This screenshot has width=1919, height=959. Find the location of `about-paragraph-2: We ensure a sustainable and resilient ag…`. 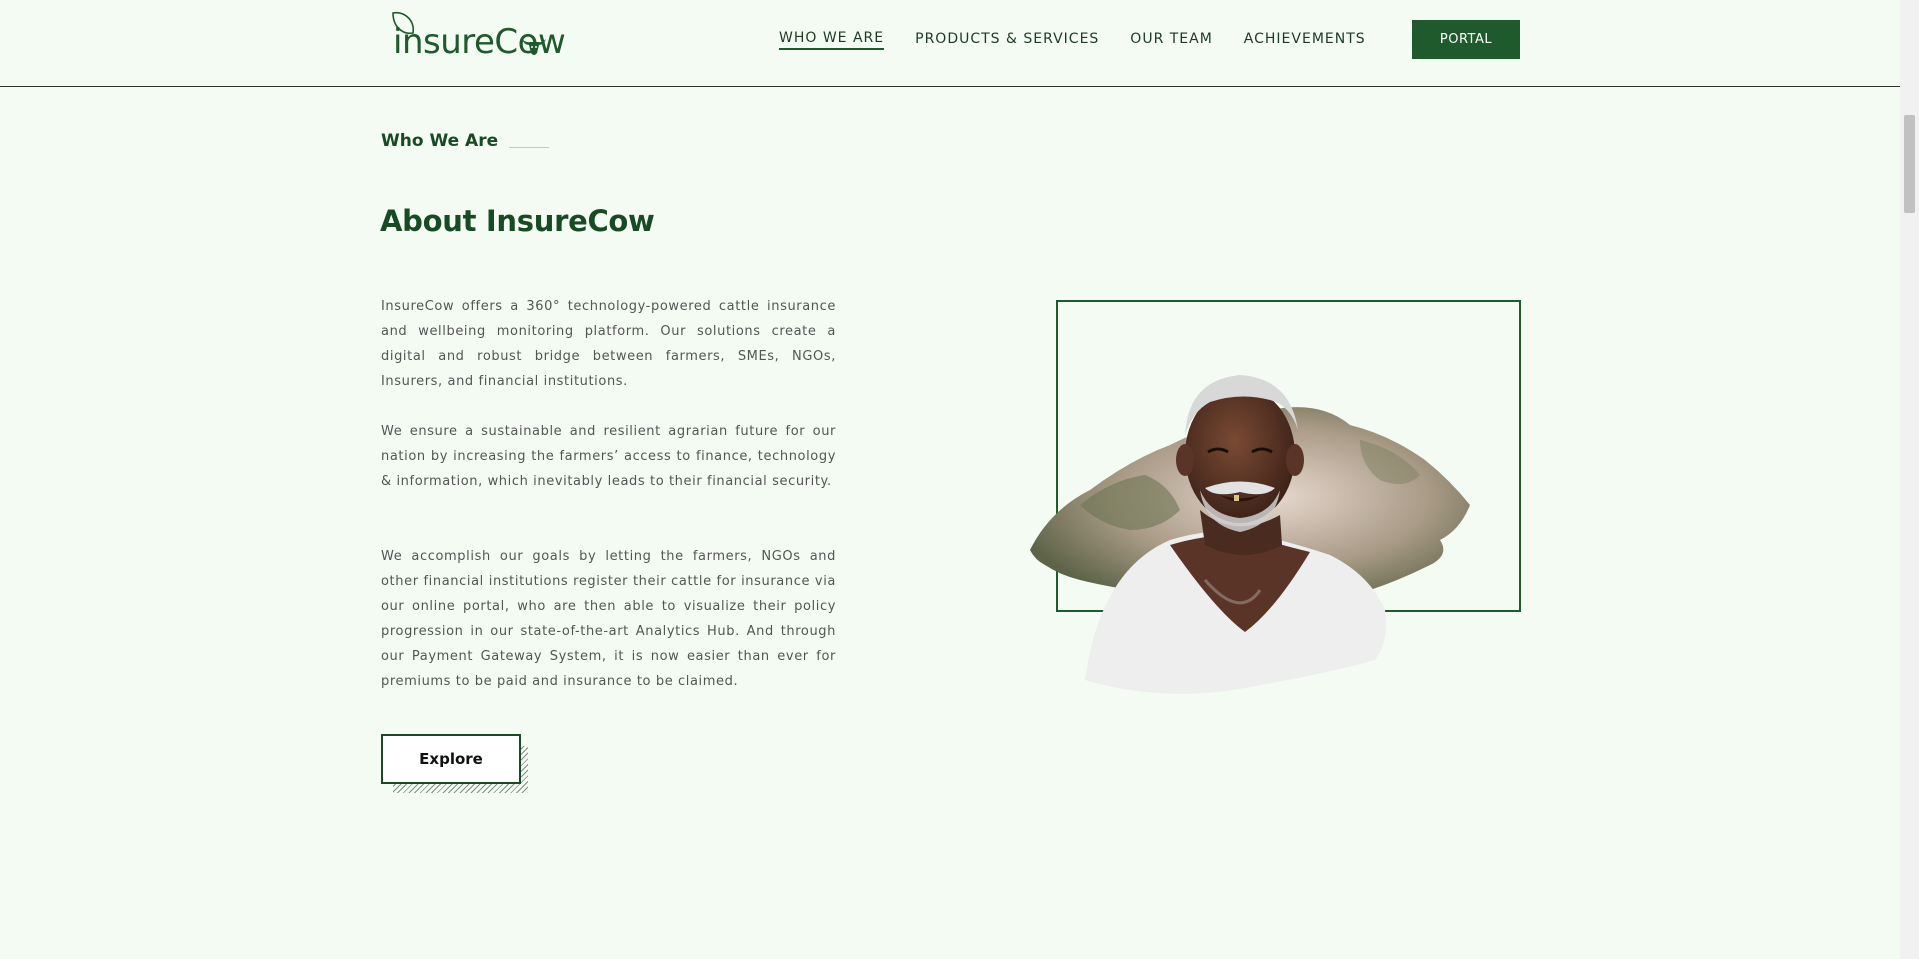

about-paragraph-2: We ensure a sustainable and resilient ag… is located at coordinates (608, 456).